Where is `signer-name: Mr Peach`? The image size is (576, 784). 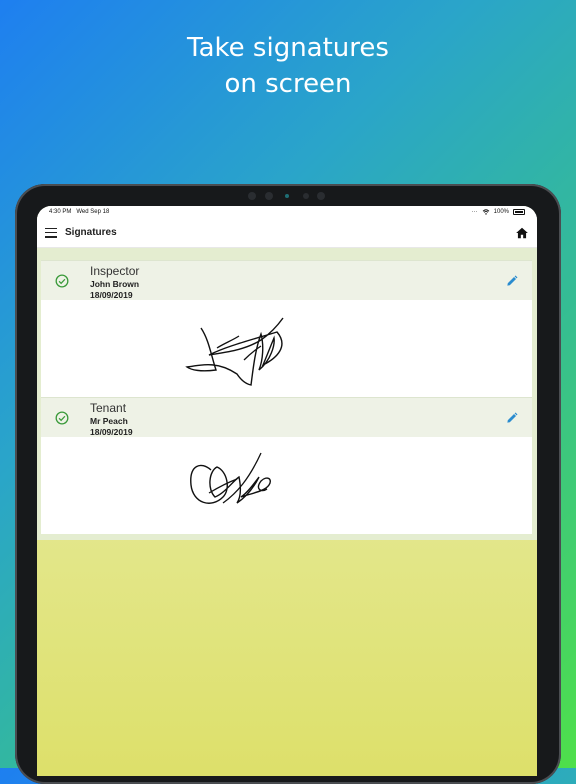
signer-name: Mr Peach is located at coordinates (109, 421).